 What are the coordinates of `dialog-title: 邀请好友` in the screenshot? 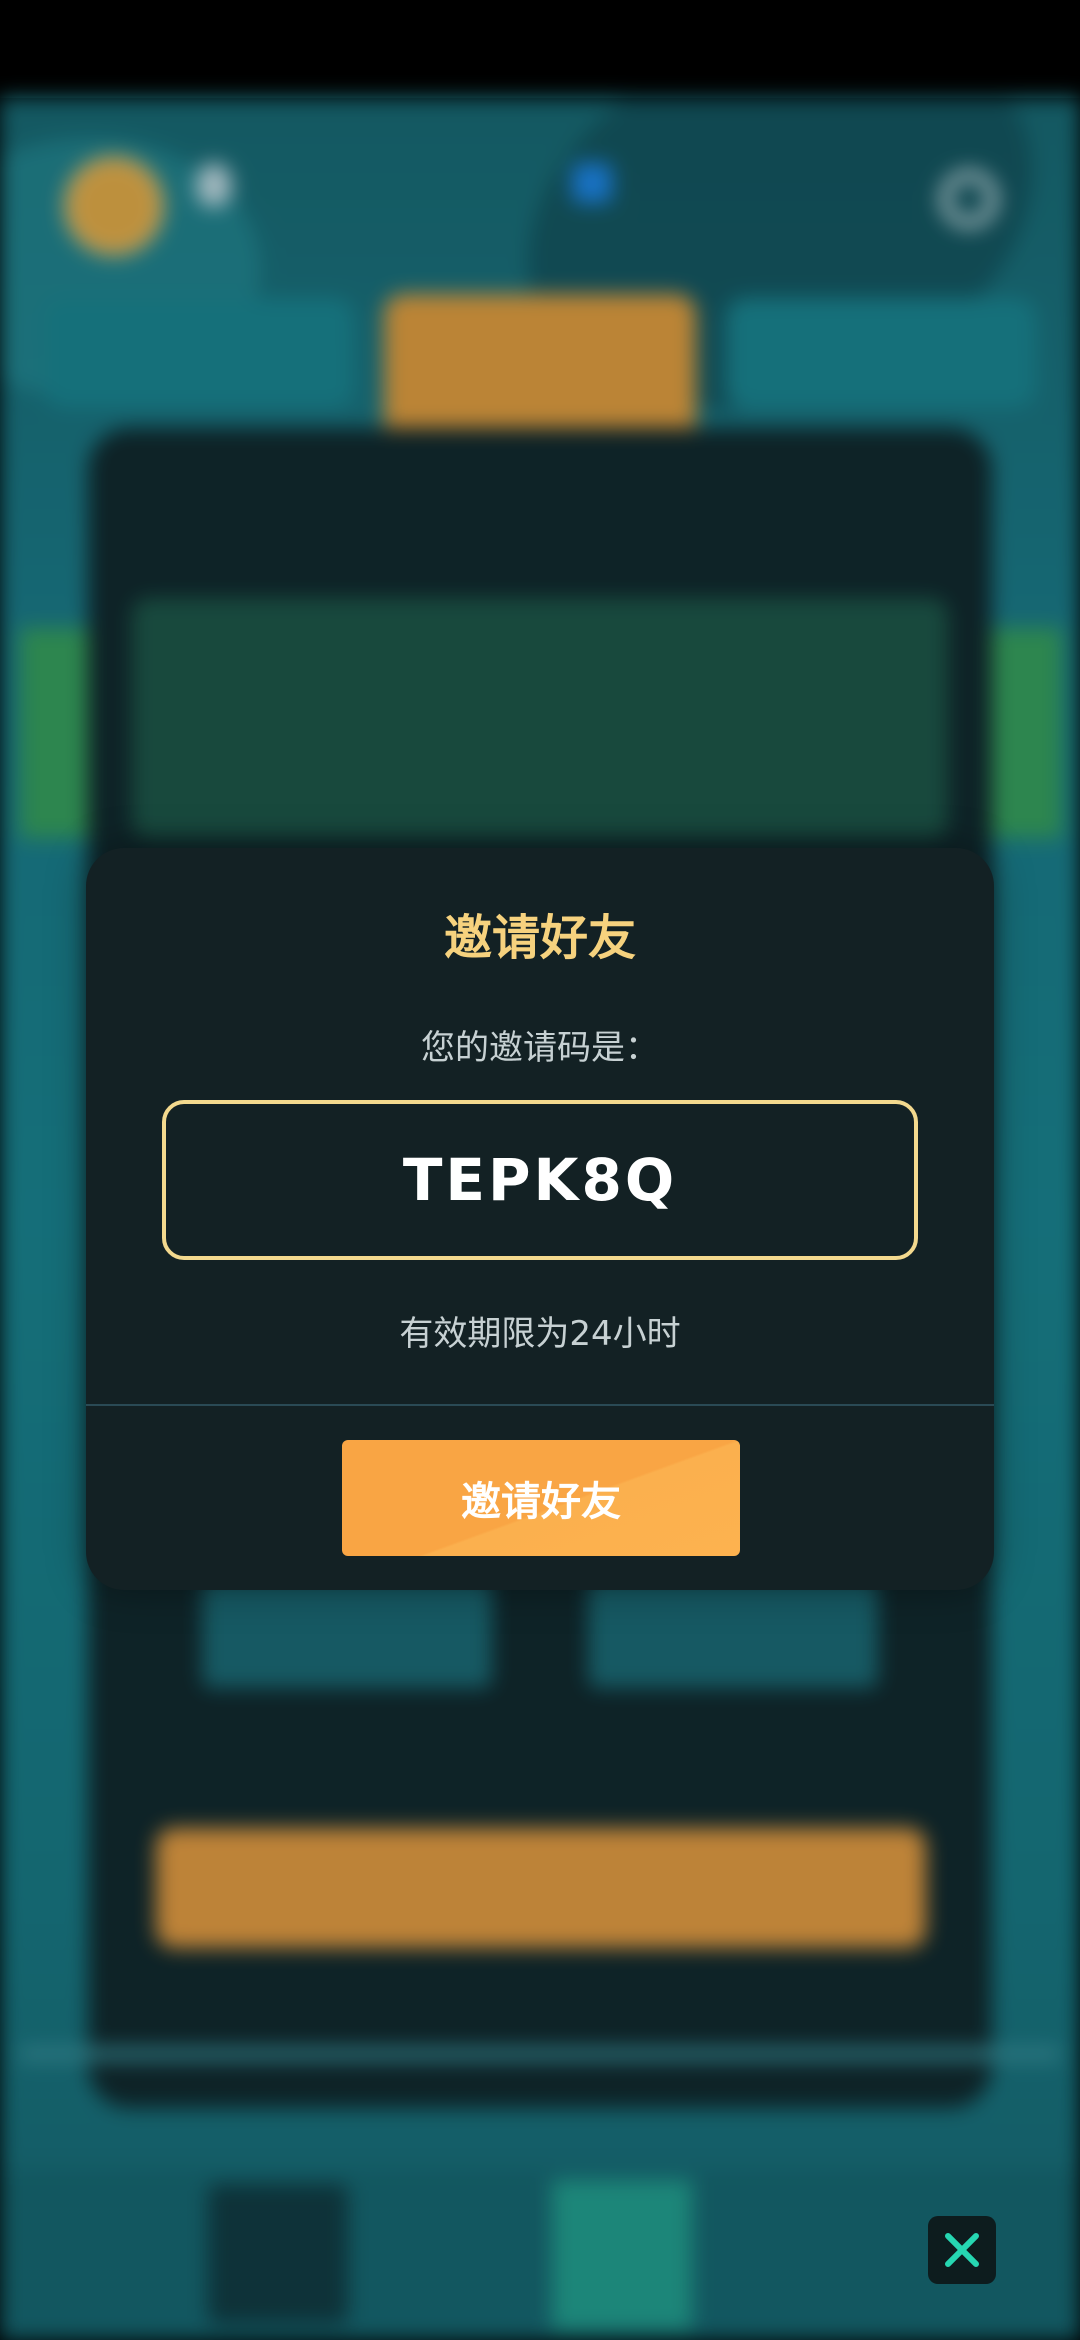 It's located at (539, 938).